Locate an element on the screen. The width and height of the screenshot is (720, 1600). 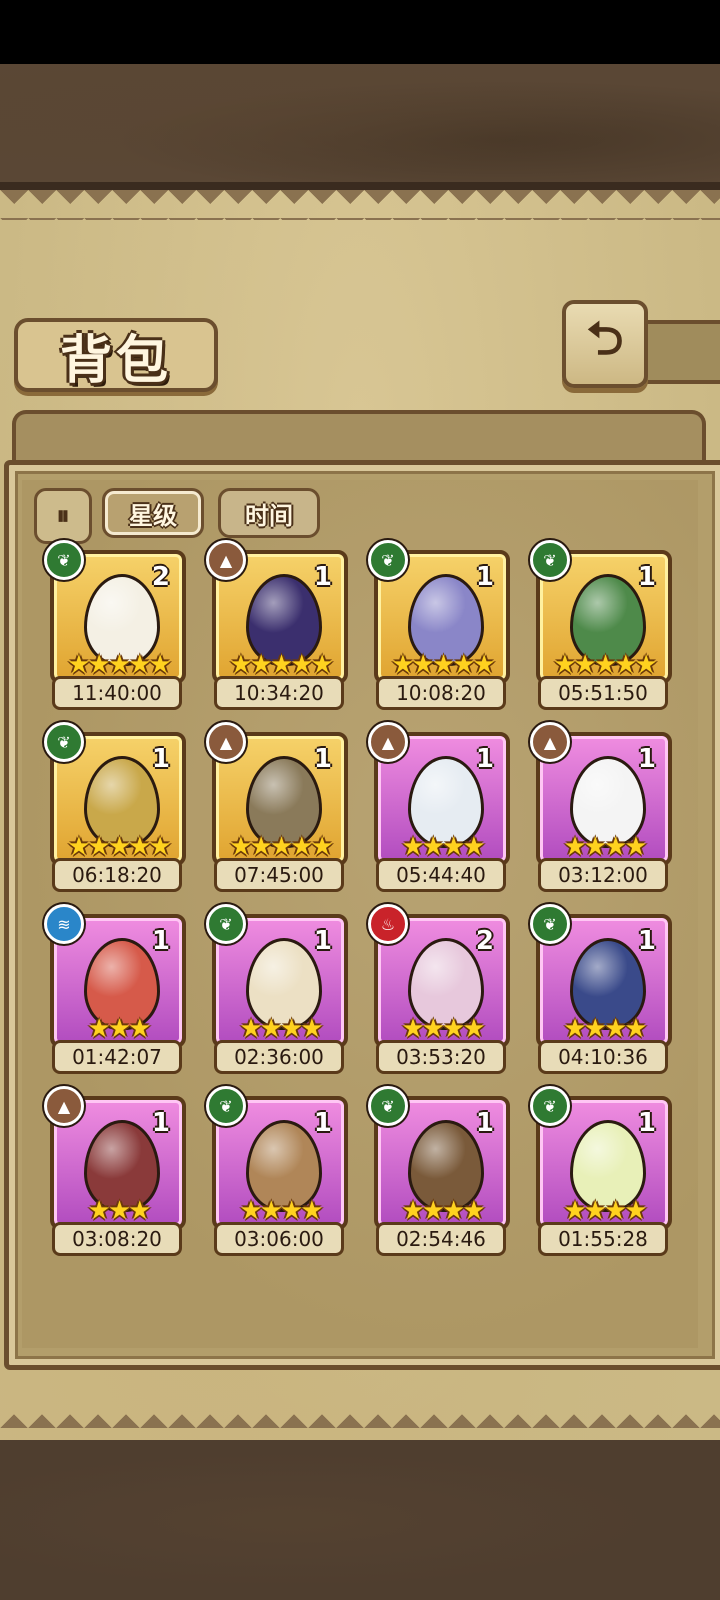
torn-edge-top is located at coordinates (360, 205).